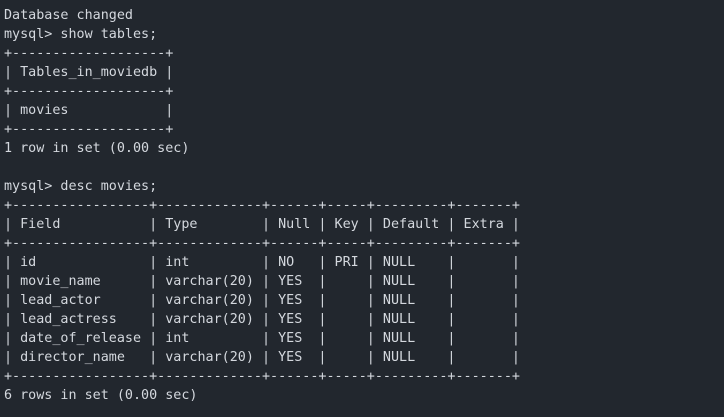 The height and width of the screenshot is (417, 724). Describe the element at coordinates (81, 34) in the screenshot. I see `command-line-show-tables: mysql> show tables;` at that location.